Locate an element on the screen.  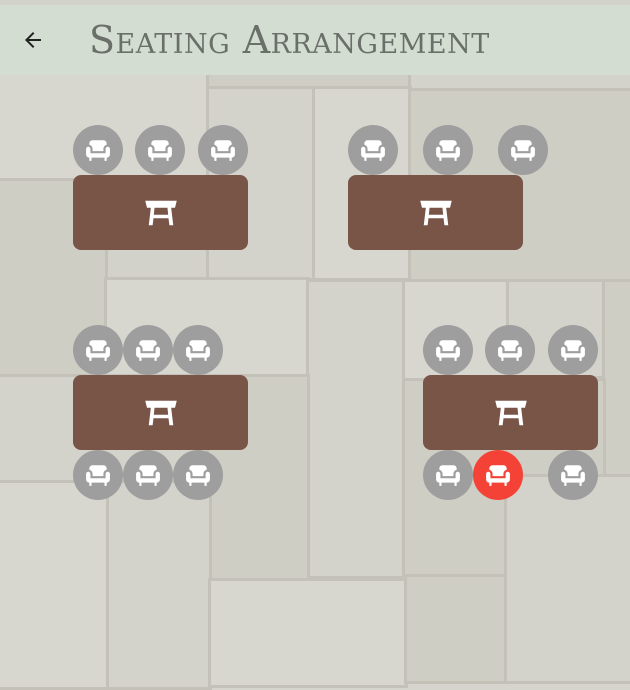
arrow-left-icon is located at coordinates (33, 40).